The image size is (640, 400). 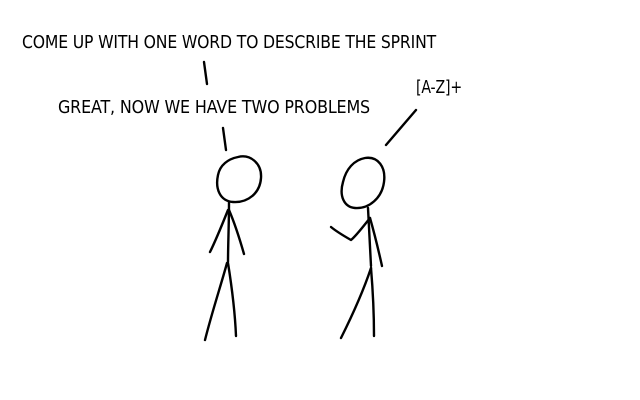 What do you see at coordinates (357, 248) in the screenshot?
I see `stick-figure-right` at bounding box center [357, 248].